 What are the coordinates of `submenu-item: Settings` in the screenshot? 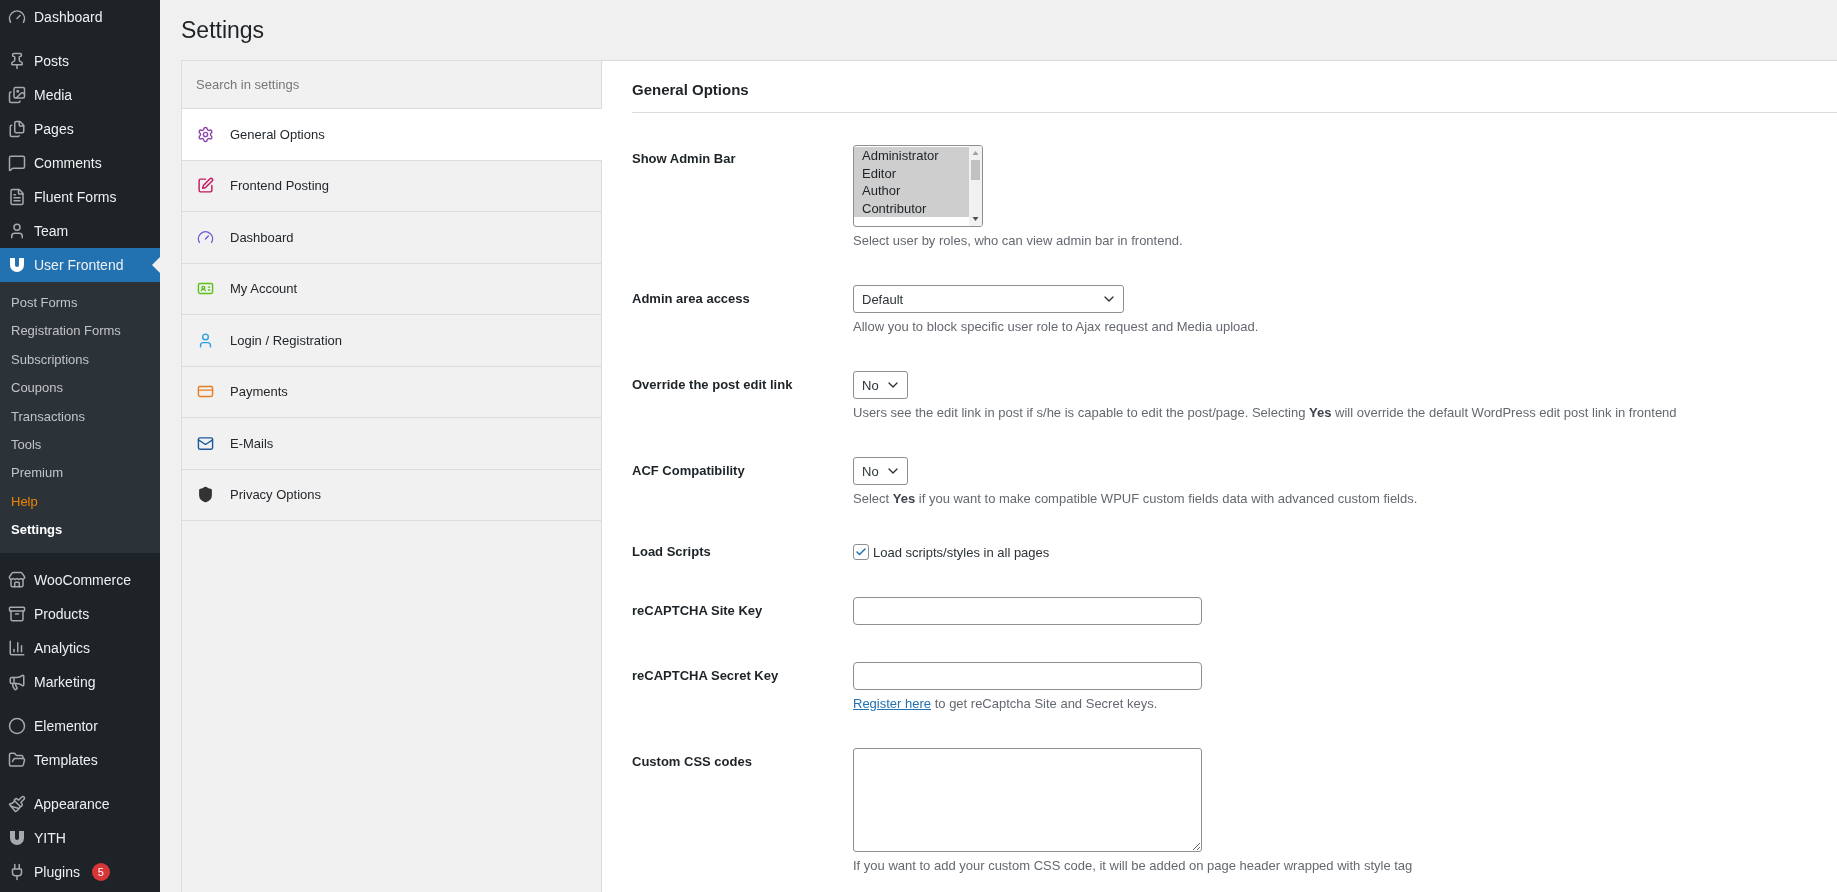 It's located at (80, 530).